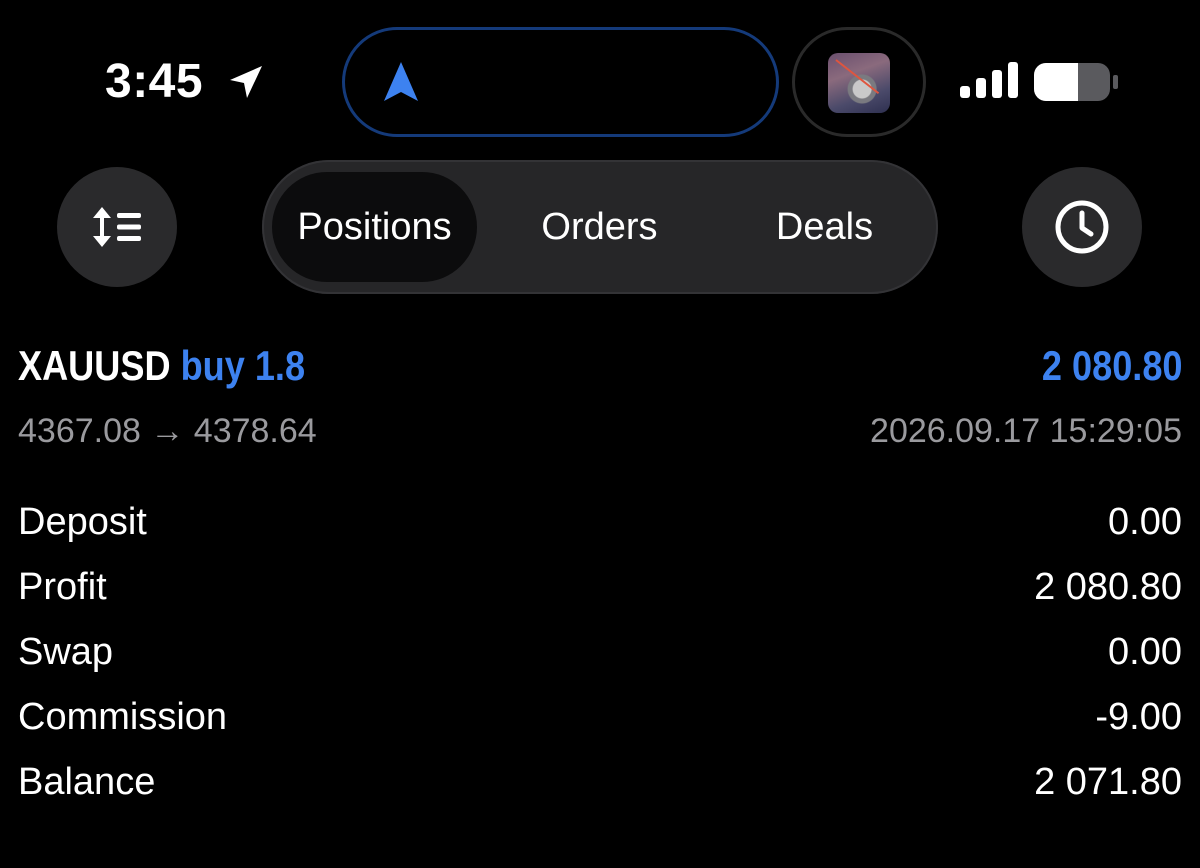  Describe the element at coordinates (560, 82) in the screenshot. I see `dynamic-island` at that location.